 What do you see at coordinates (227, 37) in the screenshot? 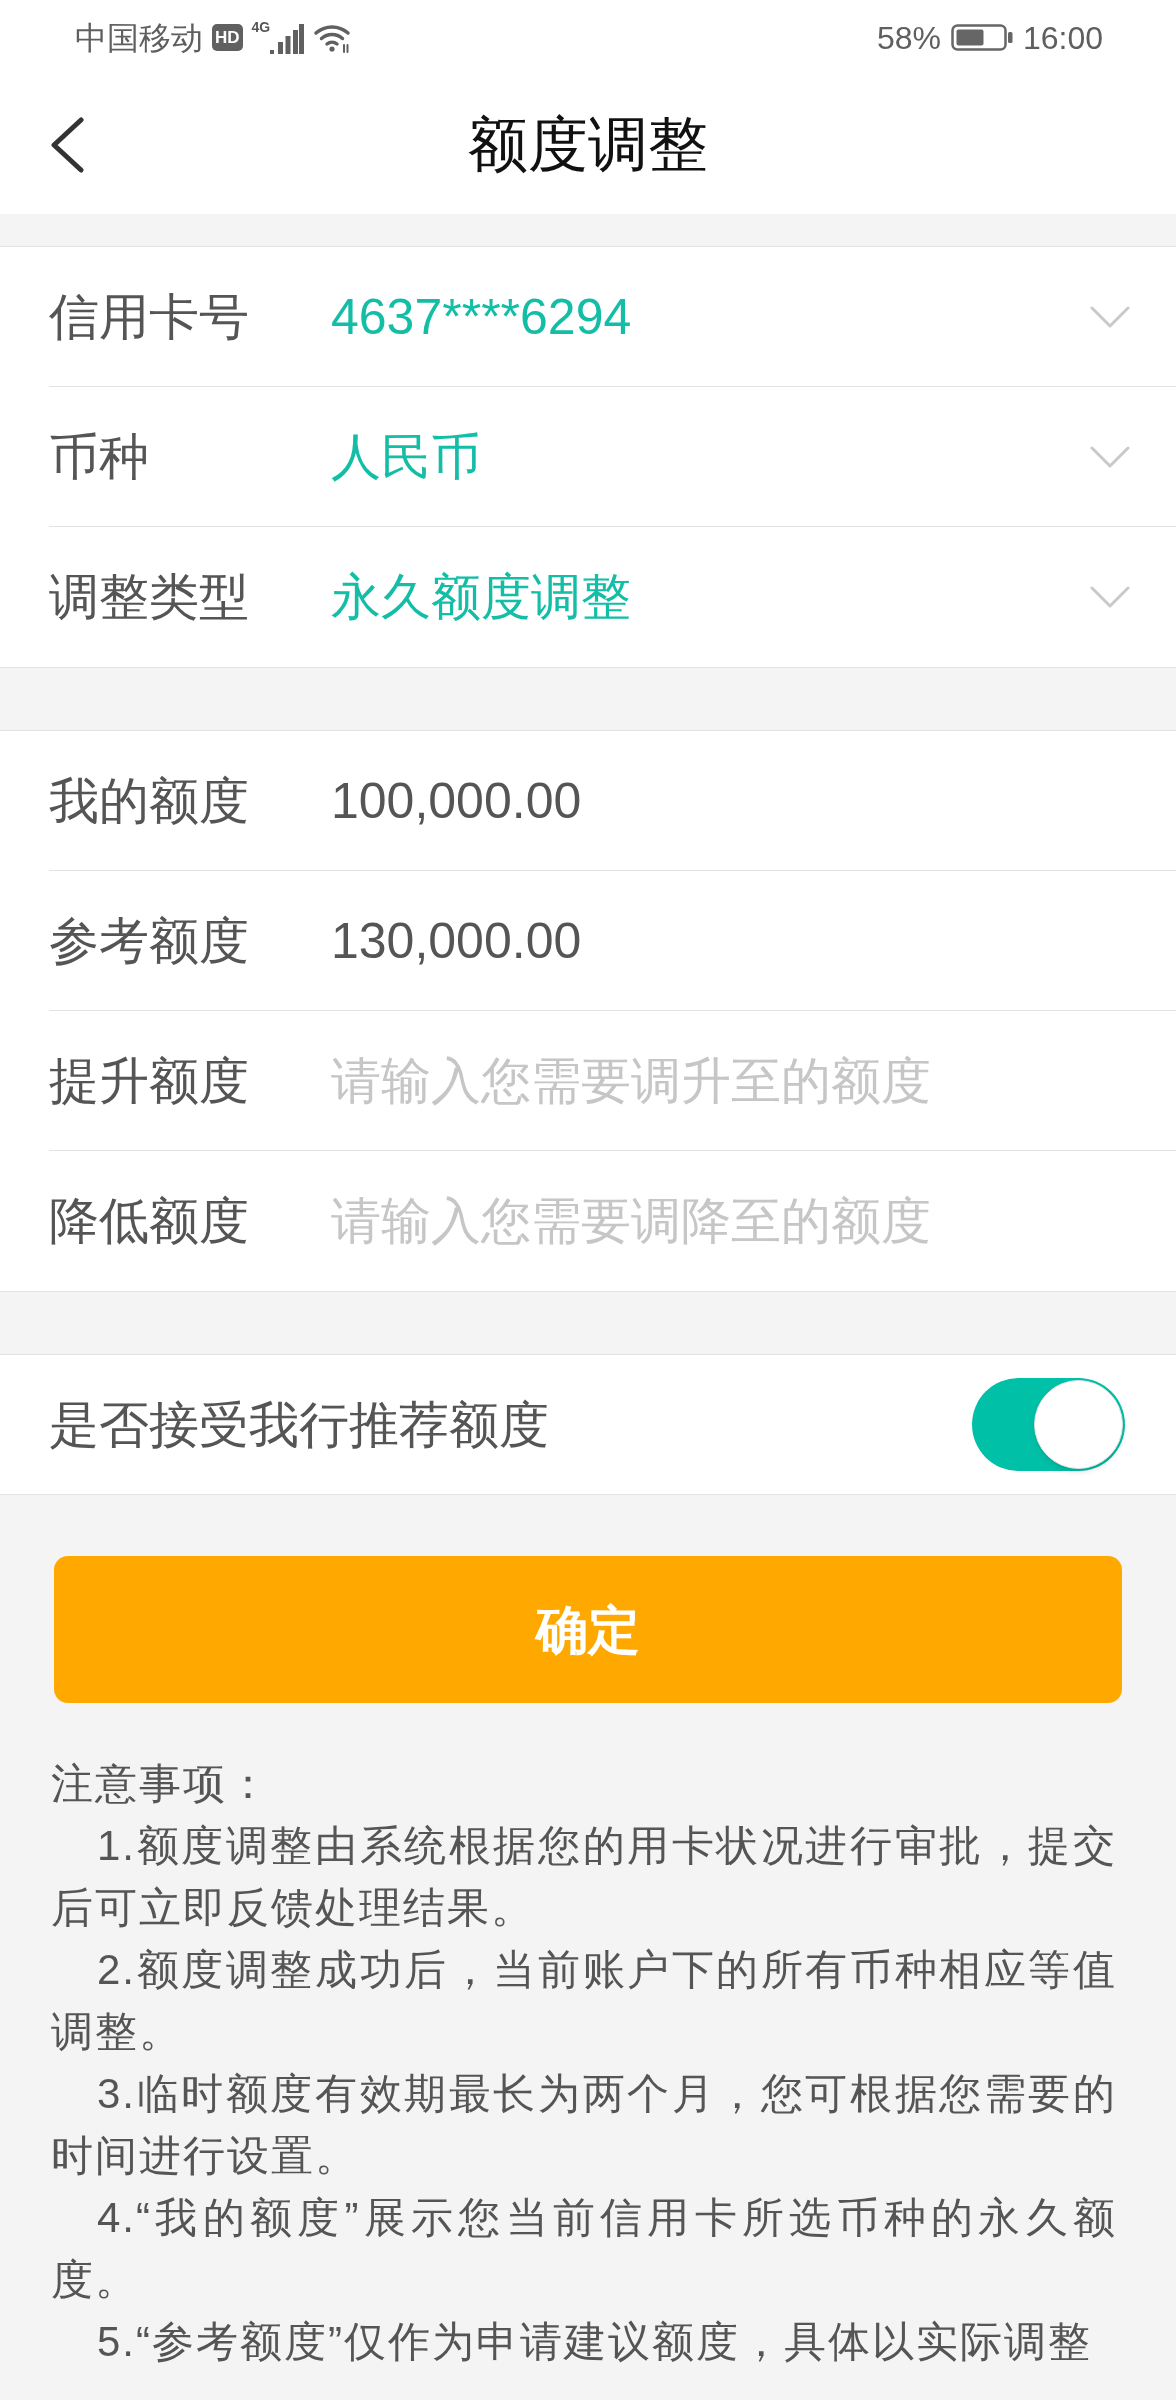
I see `hd-badge: HD` at bounding box center [227, 37].